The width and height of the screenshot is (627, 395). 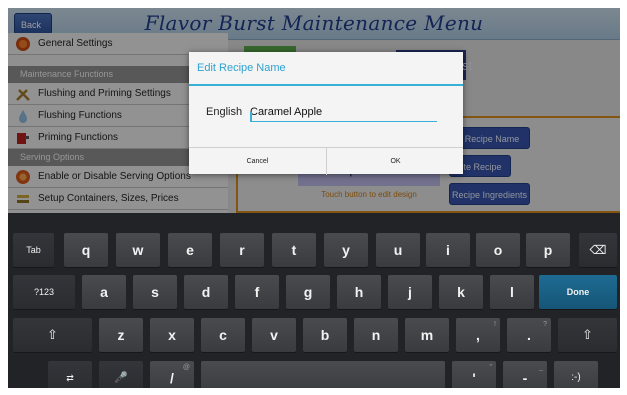 I want to click on language-label: English, so click(x=224, y=112).